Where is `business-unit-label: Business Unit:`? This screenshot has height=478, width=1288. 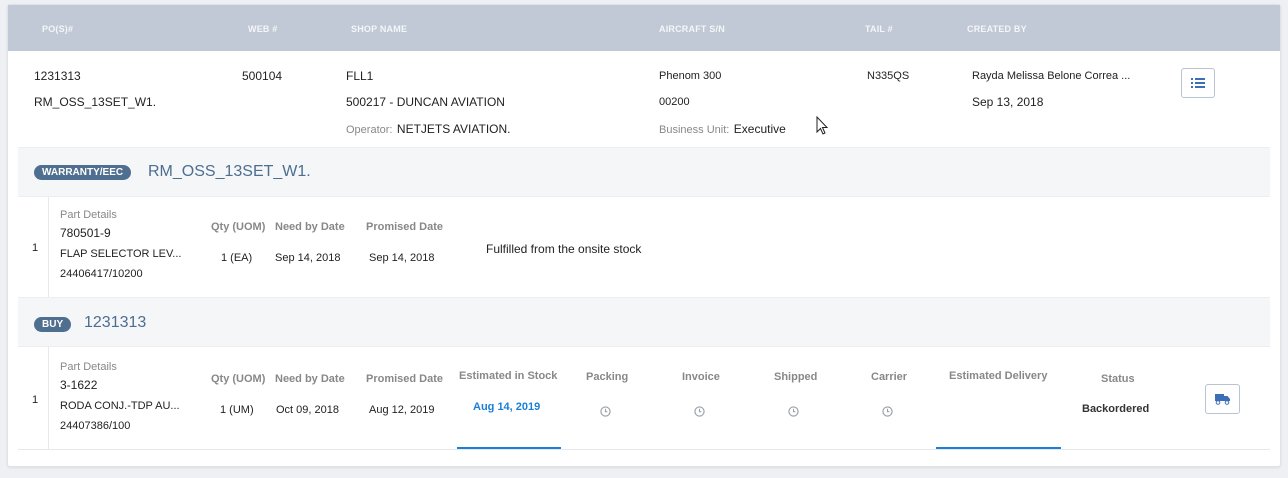 business-unit-label: Business Unit: is located at coordinates (694, 130).